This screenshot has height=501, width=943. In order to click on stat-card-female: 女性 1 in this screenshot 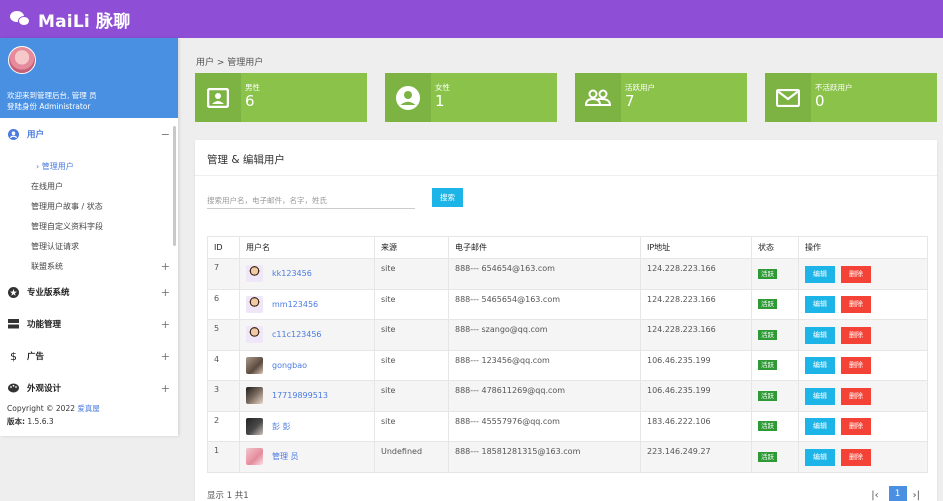, I will do `click(471, 97)`.